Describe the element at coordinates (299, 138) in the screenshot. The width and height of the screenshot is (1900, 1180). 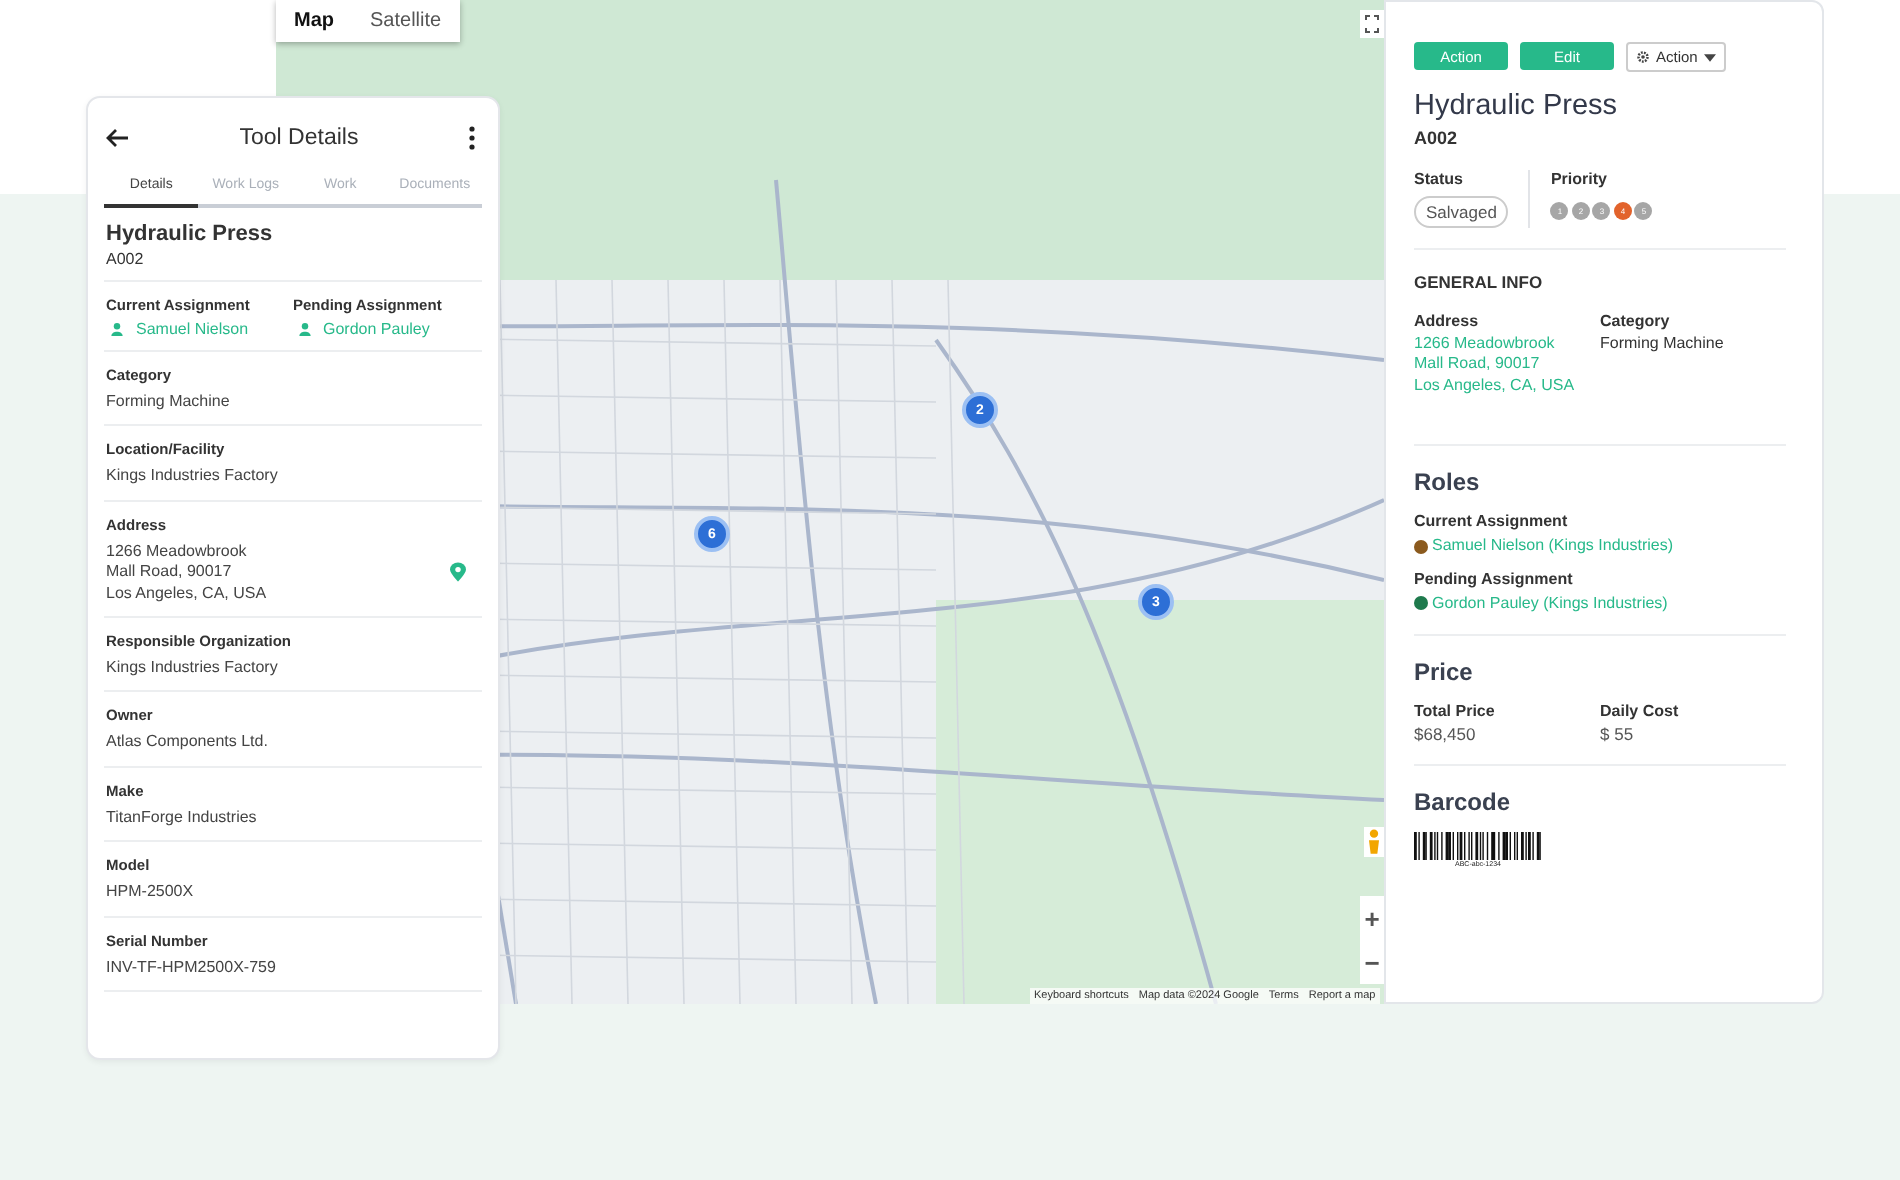
I see `card-title: Tool Details` at that location.